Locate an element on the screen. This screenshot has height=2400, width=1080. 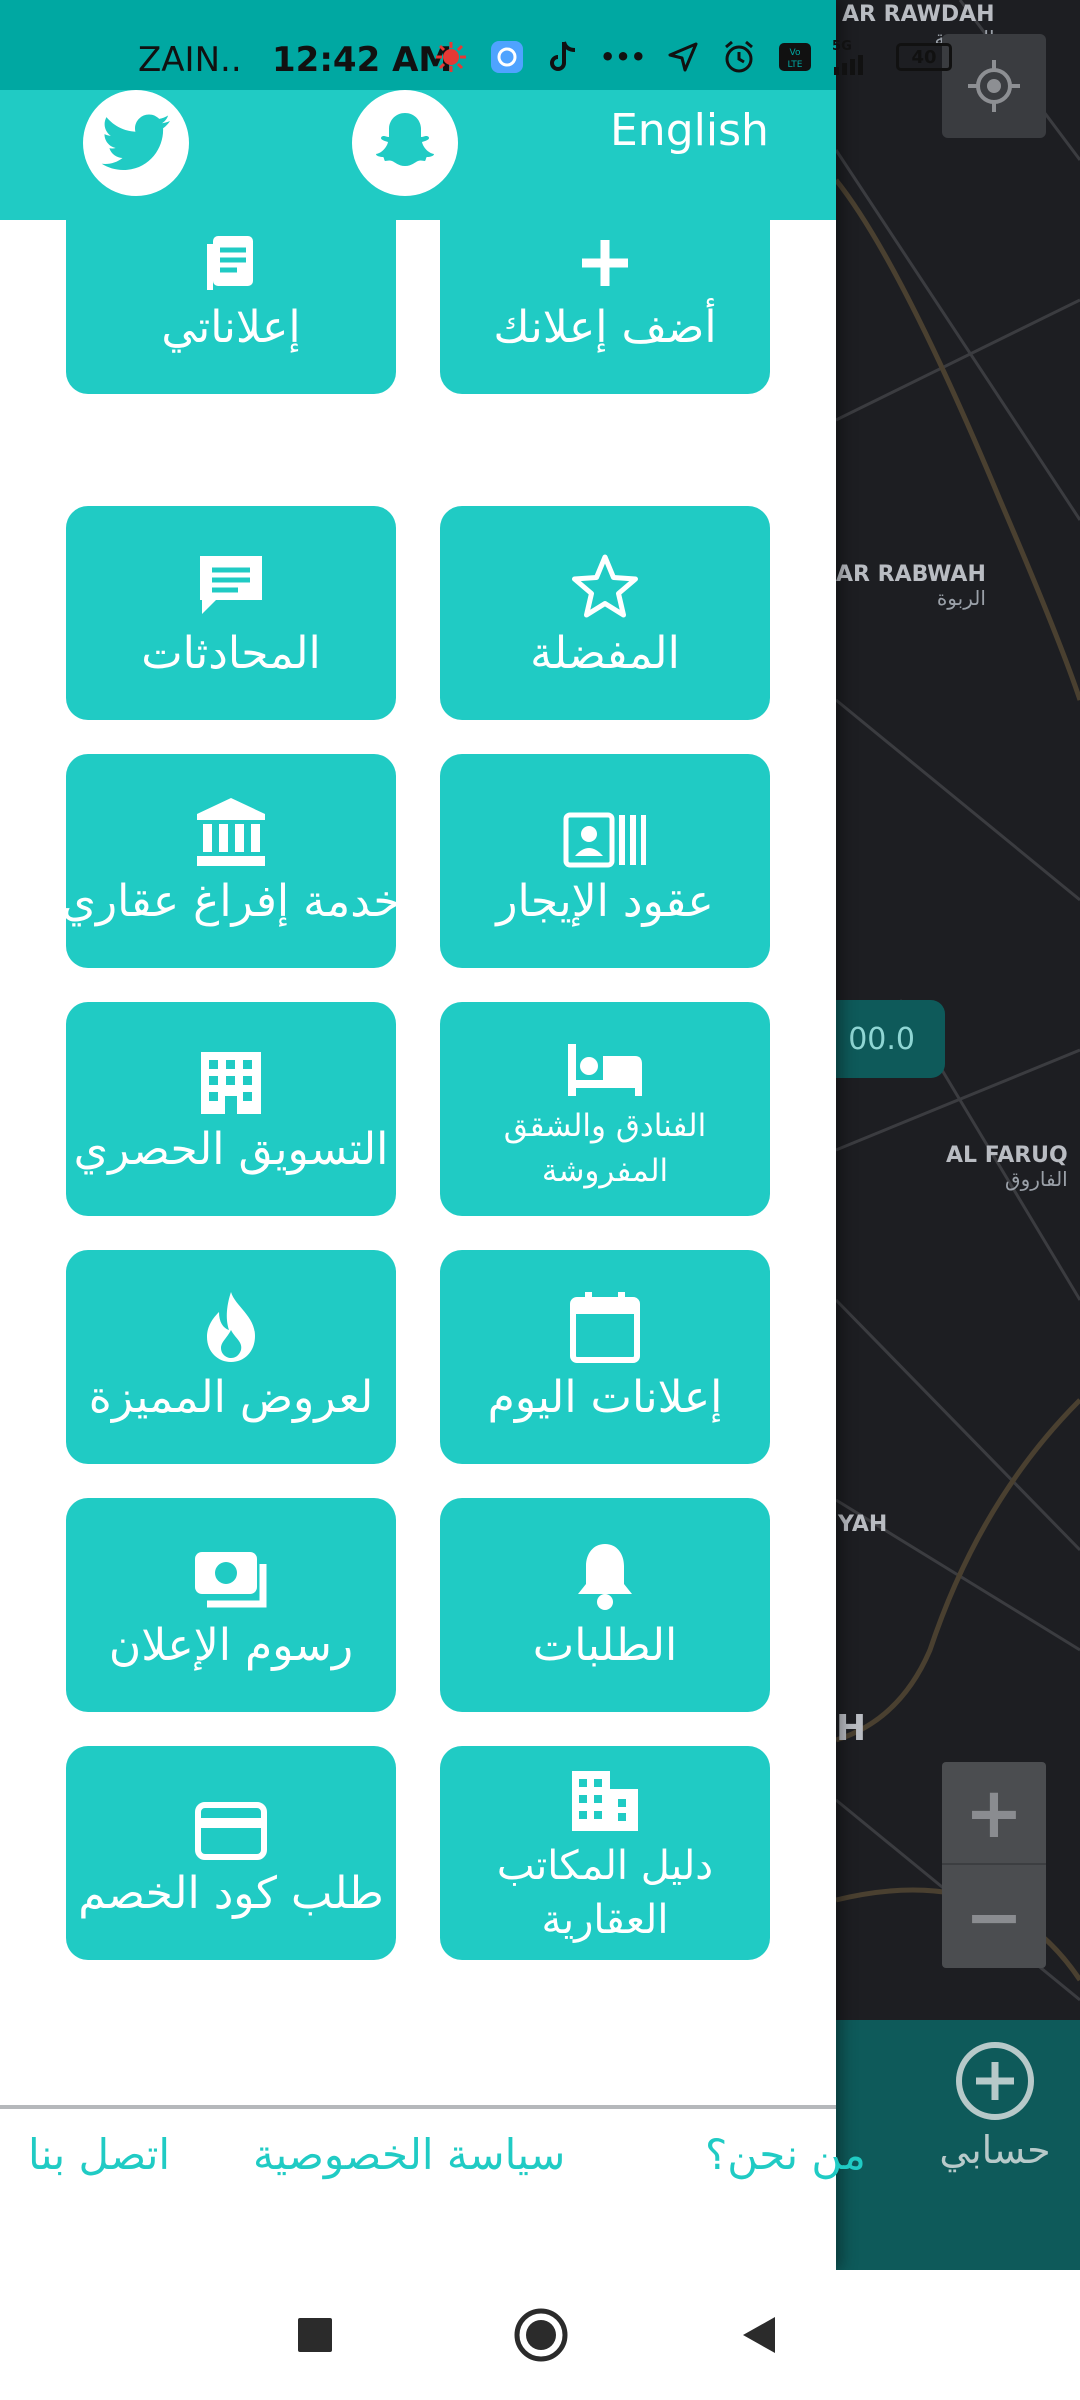
menu-tile-label: دليل المكاتب العقارية is located at coordinates (605, 1893).